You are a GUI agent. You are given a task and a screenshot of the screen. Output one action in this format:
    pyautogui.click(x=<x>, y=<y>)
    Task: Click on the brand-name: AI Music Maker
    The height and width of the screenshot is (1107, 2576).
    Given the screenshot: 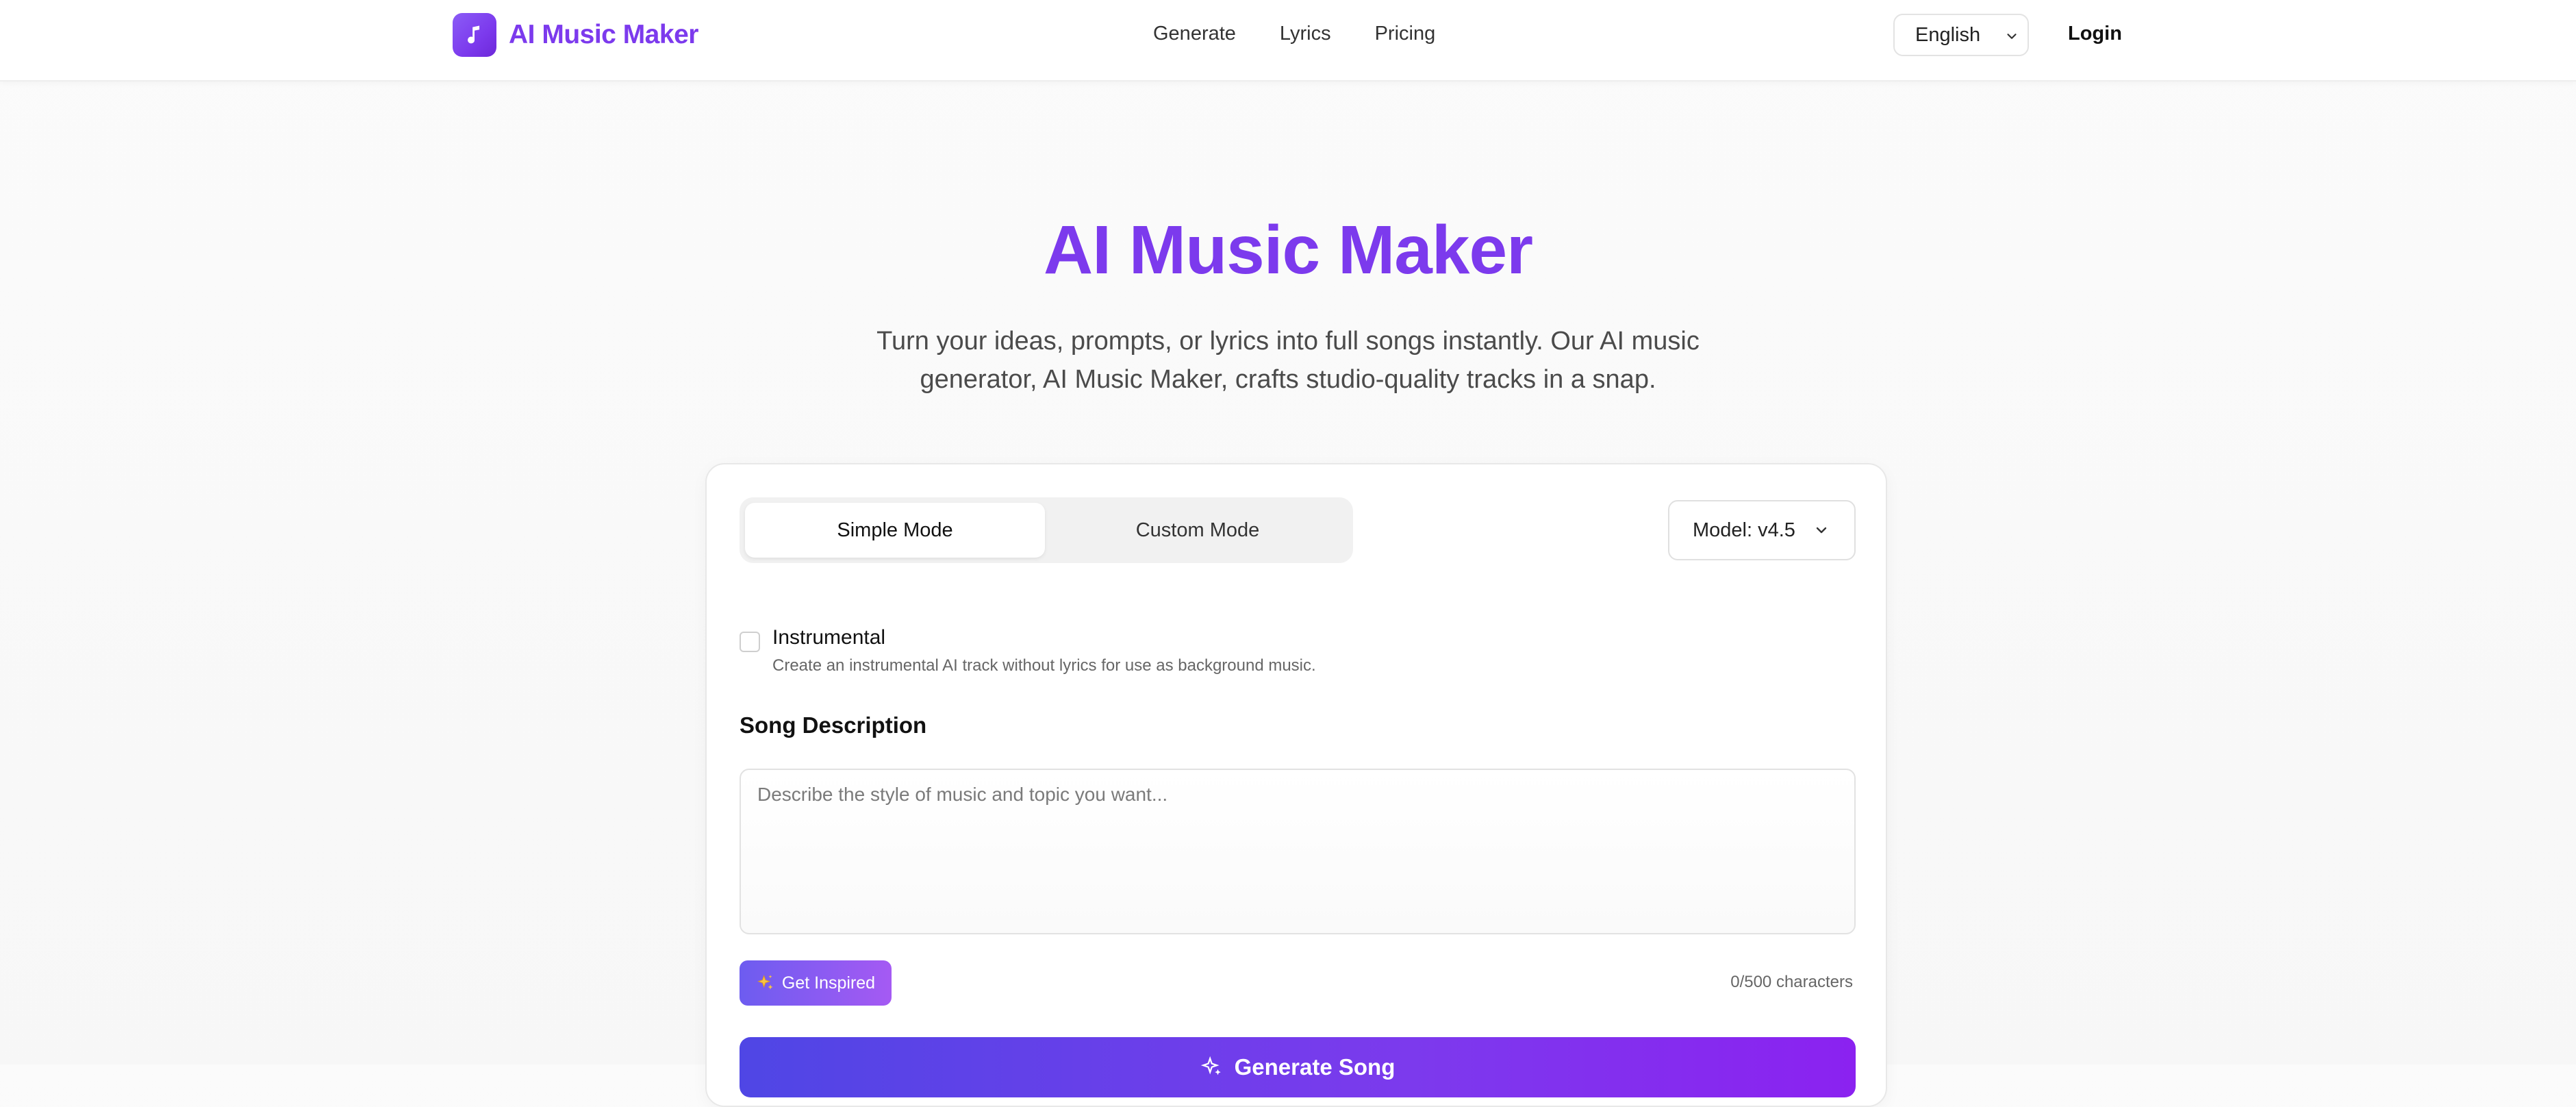 What is the action you would take?
    pyautogui.click(x=603, y=34)
    